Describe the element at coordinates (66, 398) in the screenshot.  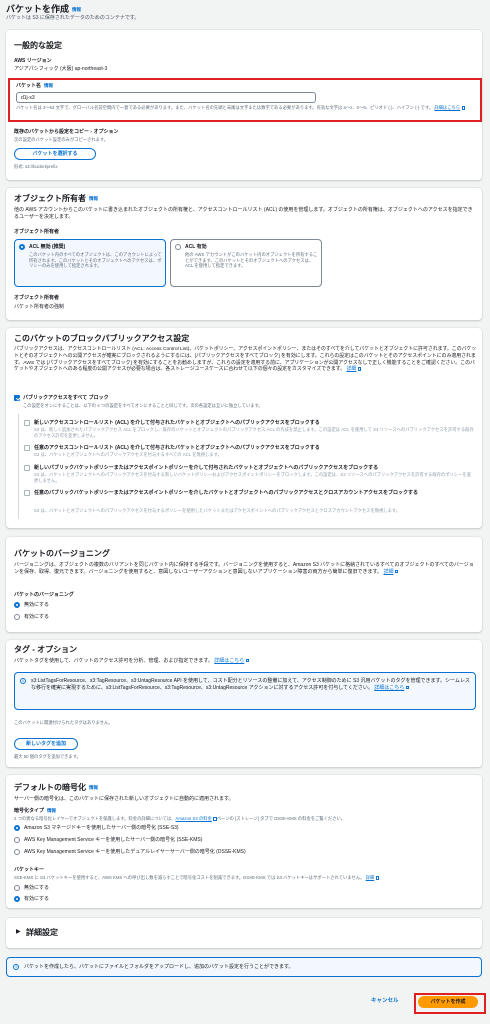
I see `block-all-label: パブリックアクセスをすべて ブロック` at that location.